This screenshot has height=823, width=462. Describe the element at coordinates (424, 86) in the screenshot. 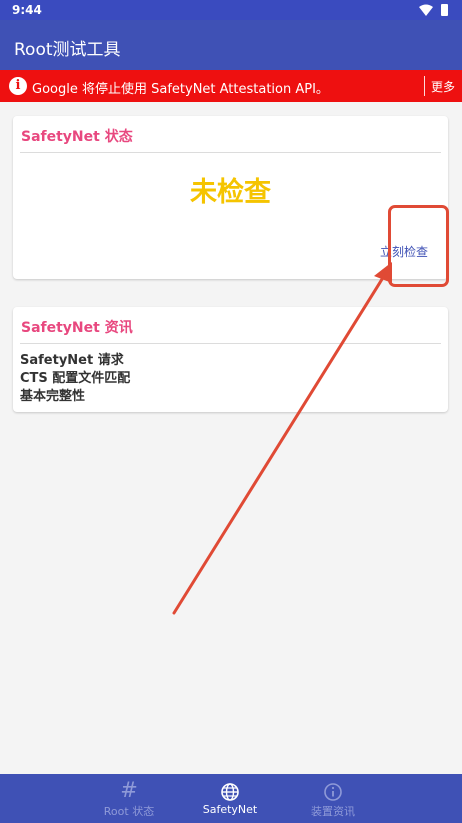

I see `banner-divider` at that location.